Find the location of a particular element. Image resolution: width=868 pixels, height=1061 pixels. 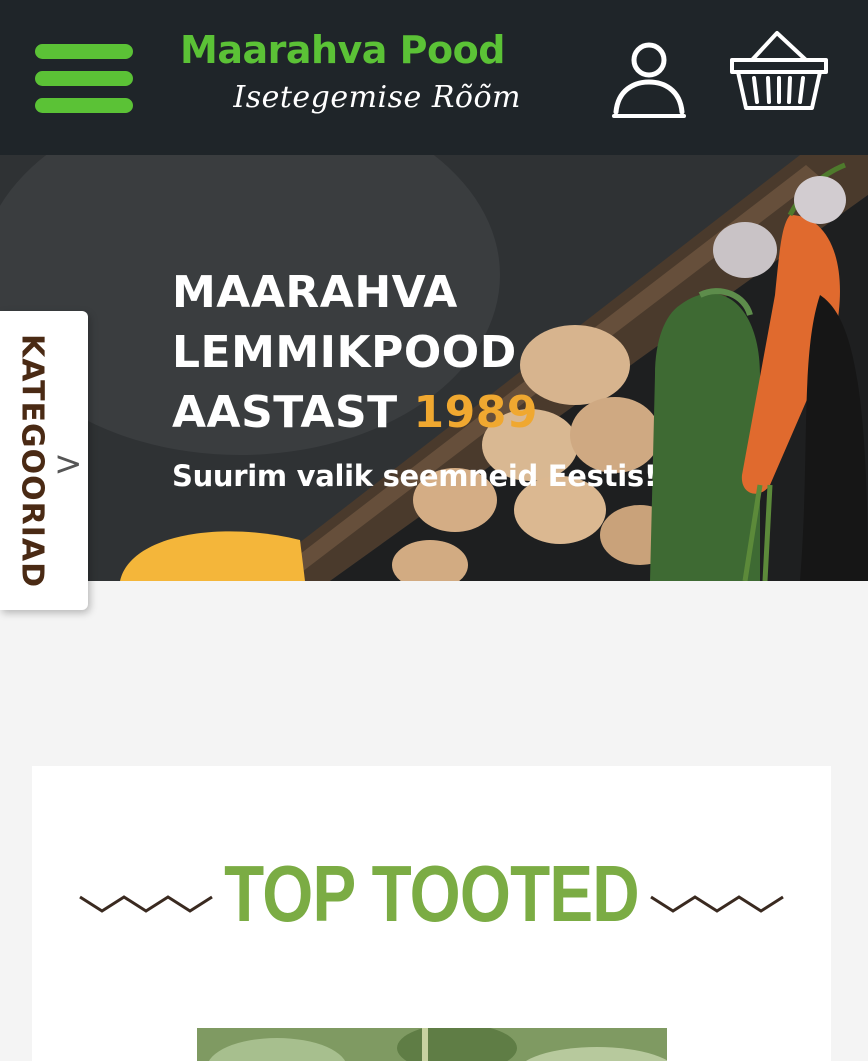

chevron-right-icon: > is located at coordinates (68, 464).